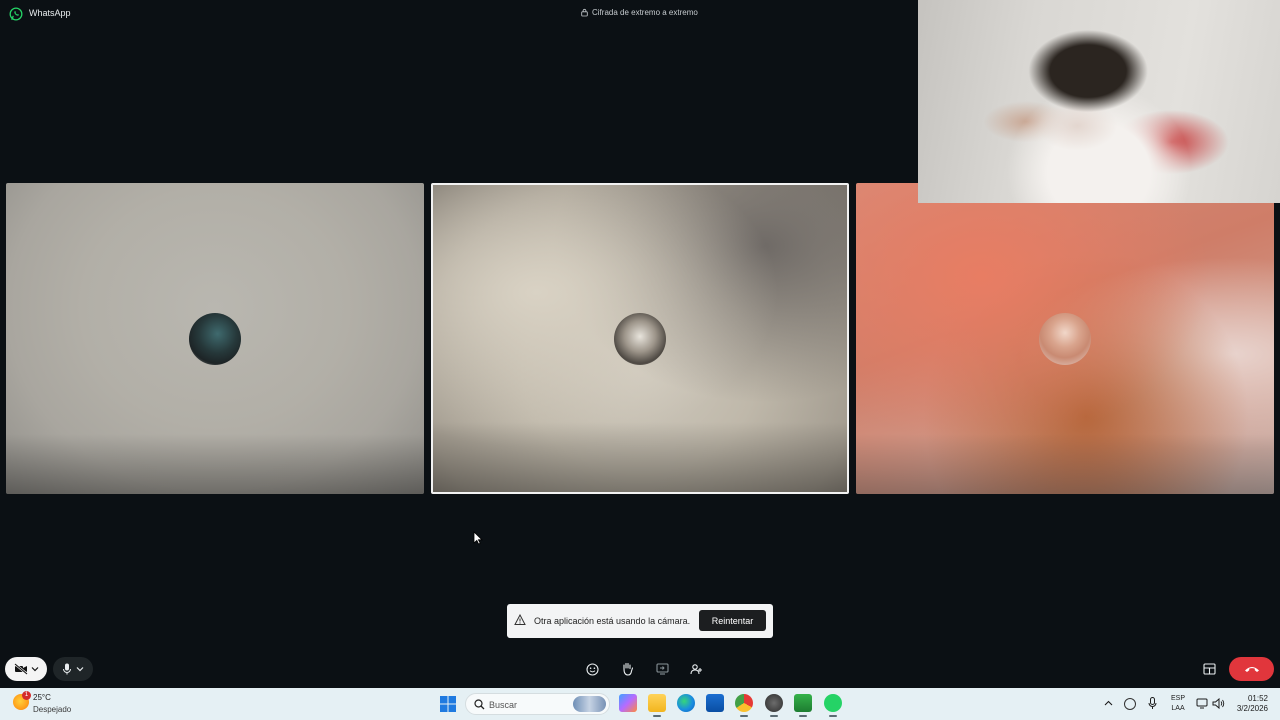 The width and height of the screenshot is (1280, 720). I want to click on camera-off-icon, so click(20, 669).